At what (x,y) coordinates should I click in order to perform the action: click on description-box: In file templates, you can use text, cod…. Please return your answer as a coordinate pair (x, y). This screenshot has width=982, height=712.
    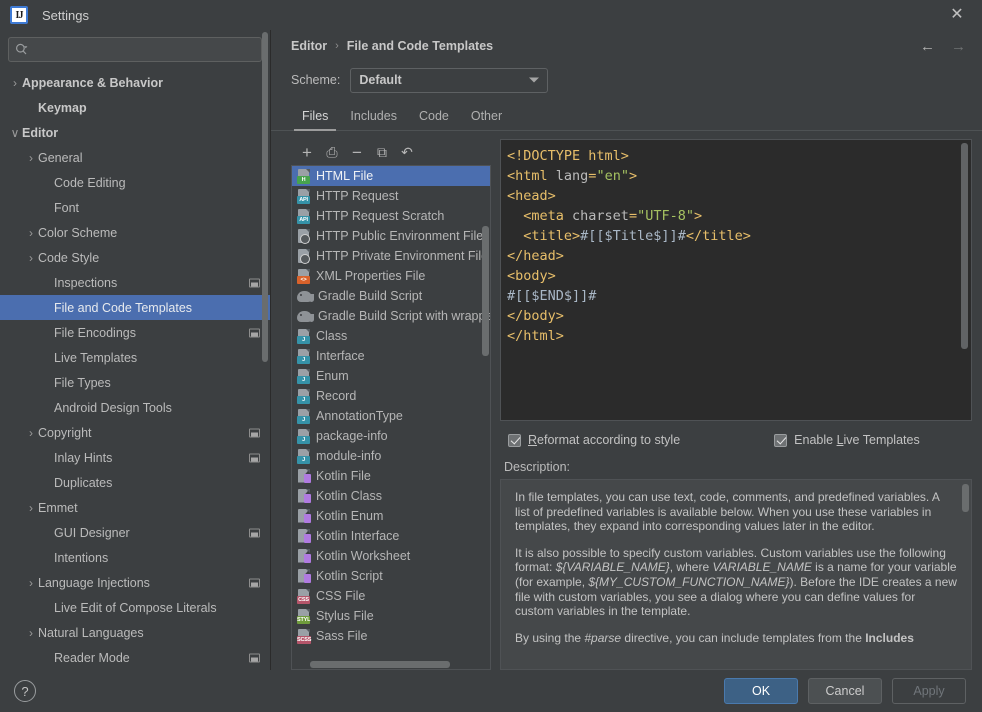
    Looking at the image, I should click on (736, 574).